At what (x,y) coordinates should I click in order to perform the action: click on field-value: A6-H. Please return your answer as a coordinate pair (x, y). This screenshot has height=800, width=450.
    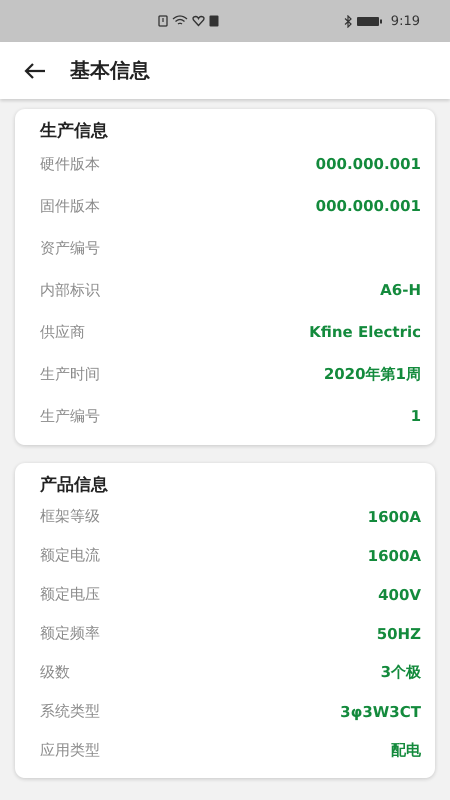
    Looking at the image, I should click on (400, 290).